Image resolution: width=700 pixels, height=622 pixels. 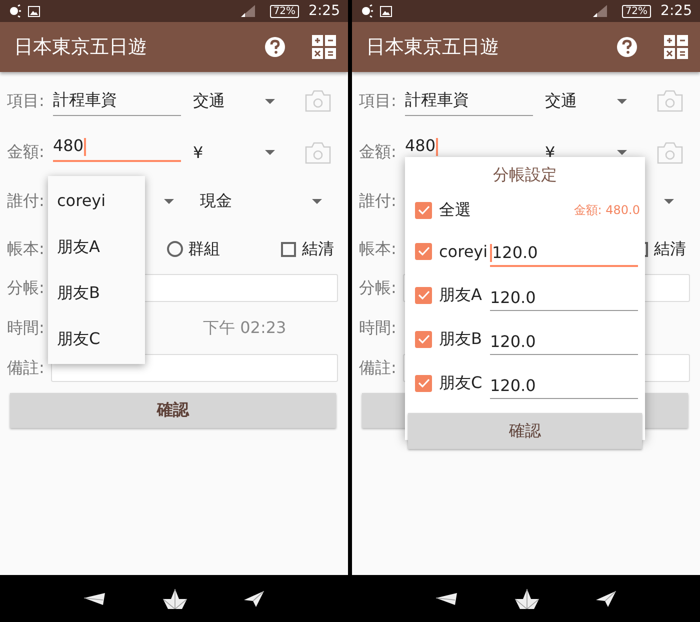 What do you see at coordinates (452, 295) in the screenshot?
I see `member-checkbox: 朋友A` at bounding box center [452, 295].